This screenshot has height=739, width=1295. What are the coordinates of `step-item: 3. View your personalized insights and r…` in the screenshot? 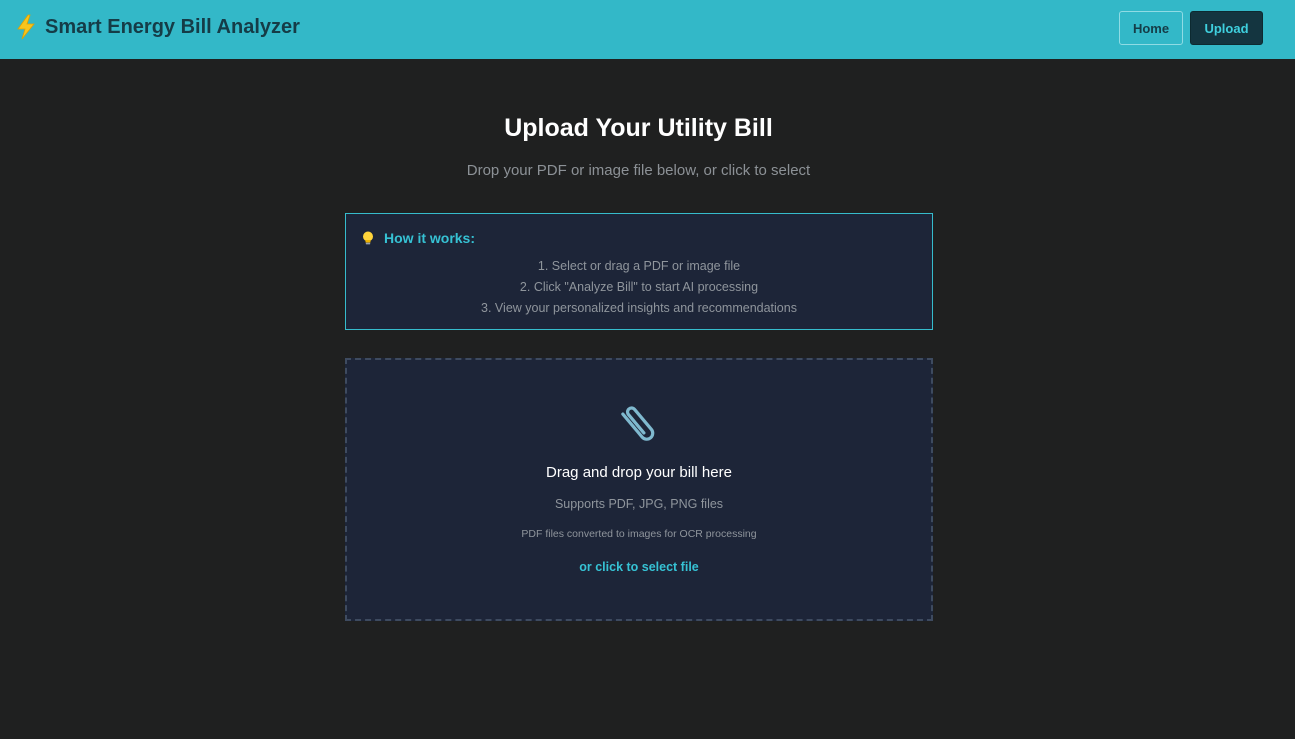 It's located at (639, 308).